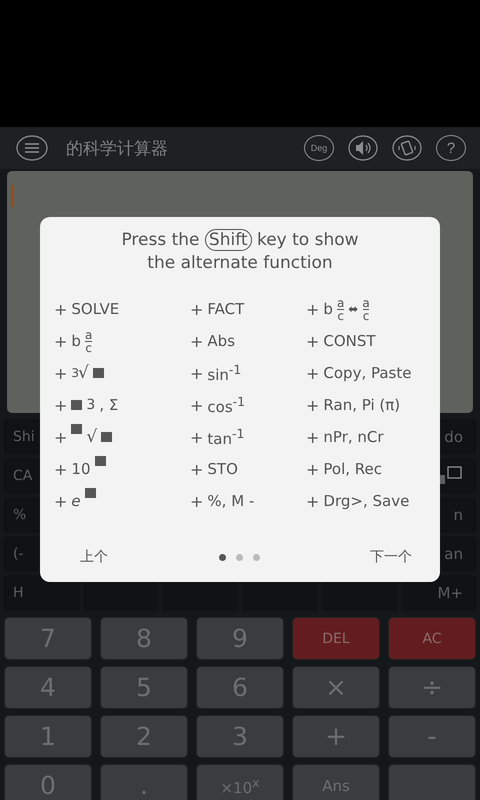 The width and height of the screenshot is (480, 800). Describe the element at coordinates (216, 373) in the screenshot. I see `function-item: + sin$^{-1}$` at that location.